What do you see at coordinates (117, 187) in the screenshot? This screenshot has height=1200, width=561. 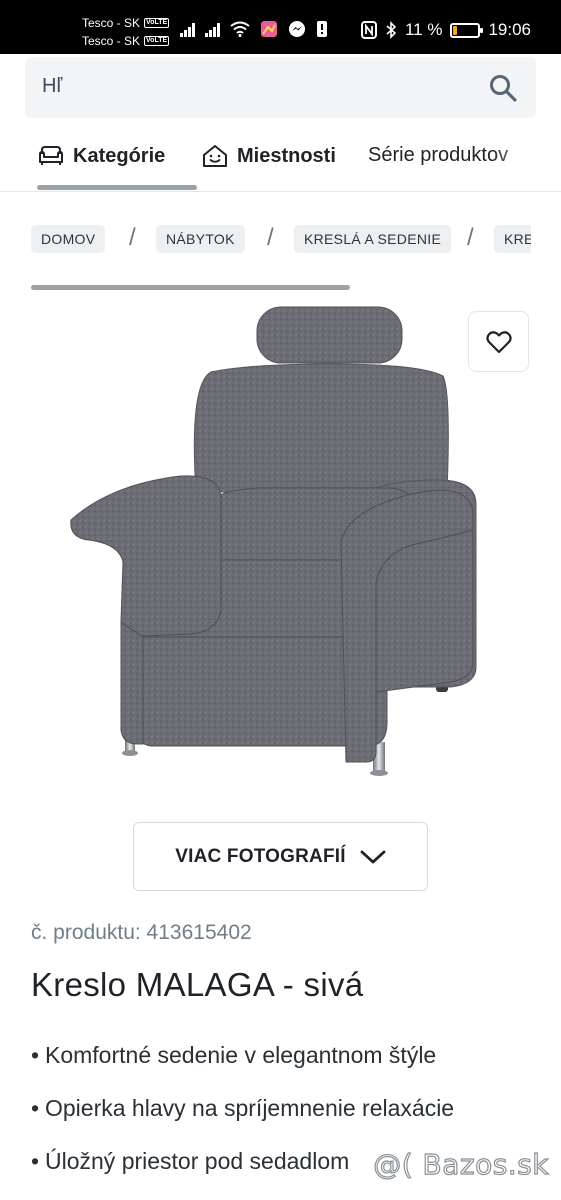 I see `active-tab-indicator` at bounding box center [117, 187].